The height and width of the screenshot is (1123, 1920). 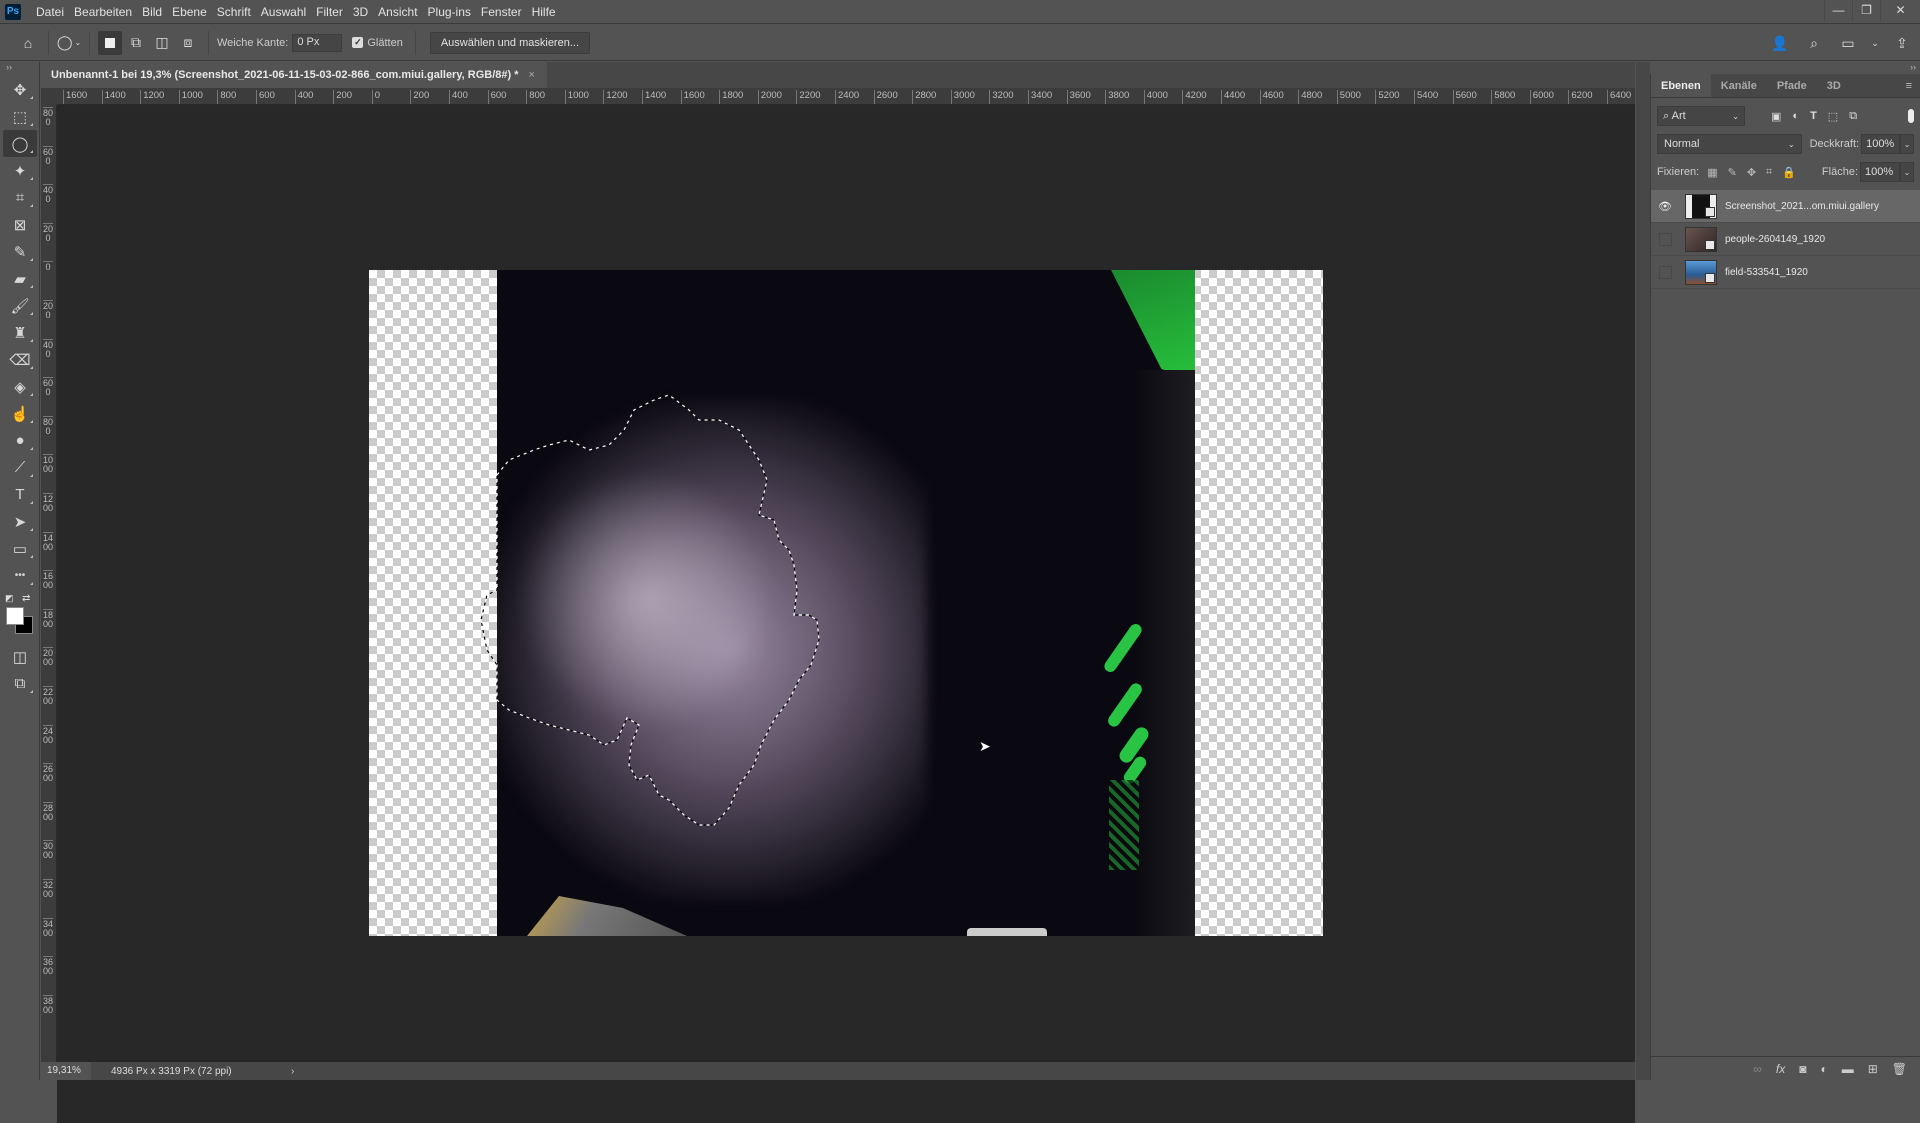 I want to click on menu-ebene: Ebene, so click(x=189, y=12).